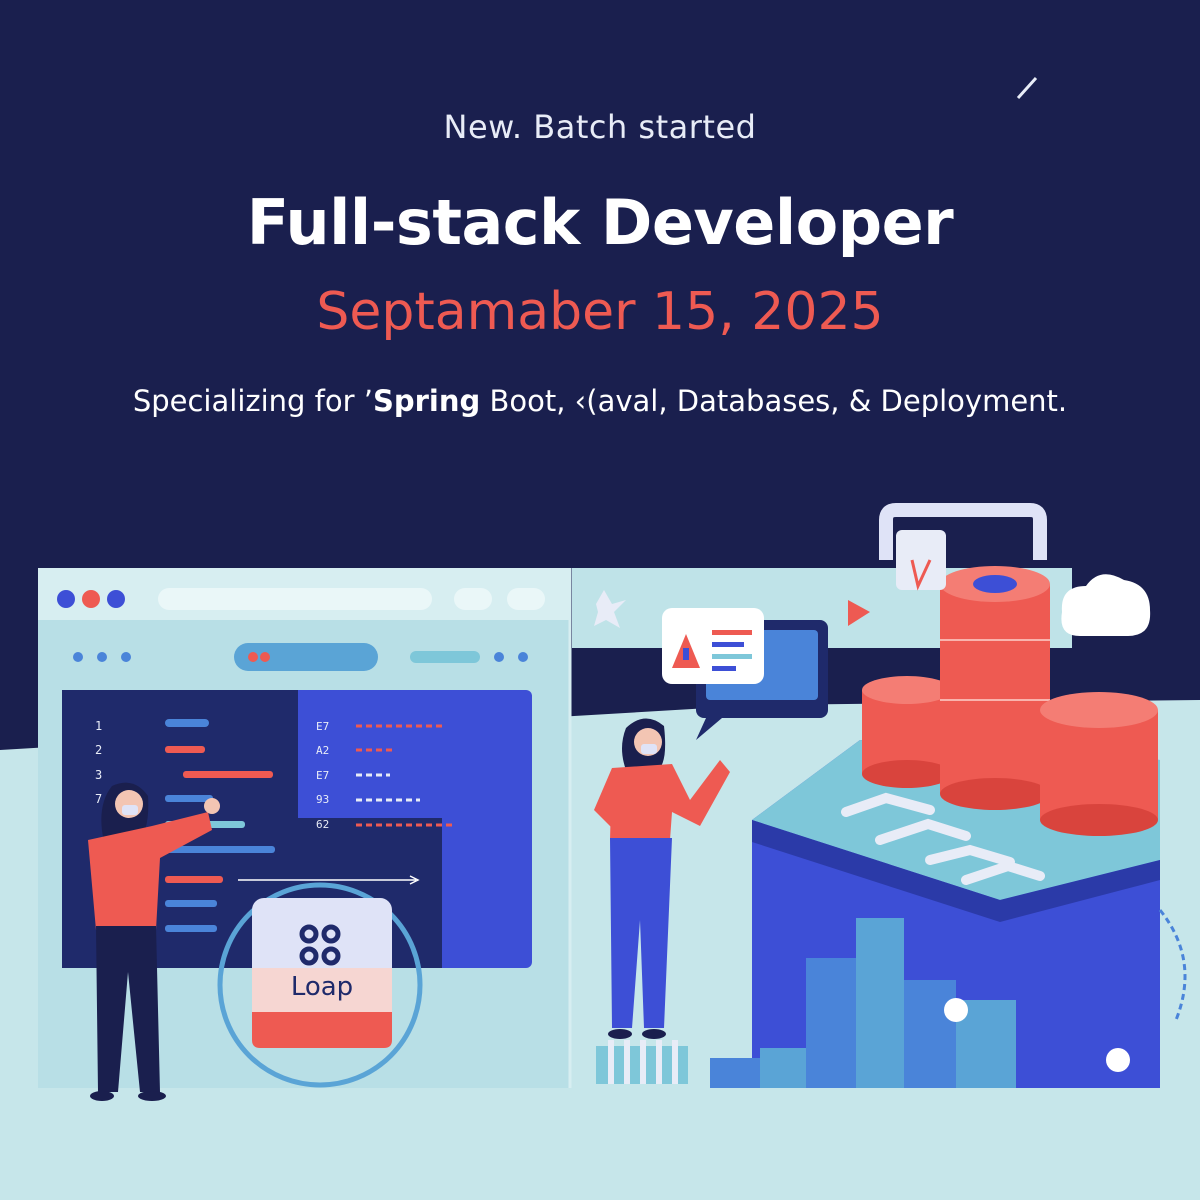  I want to click on line-number: 1, so click(98, 726).